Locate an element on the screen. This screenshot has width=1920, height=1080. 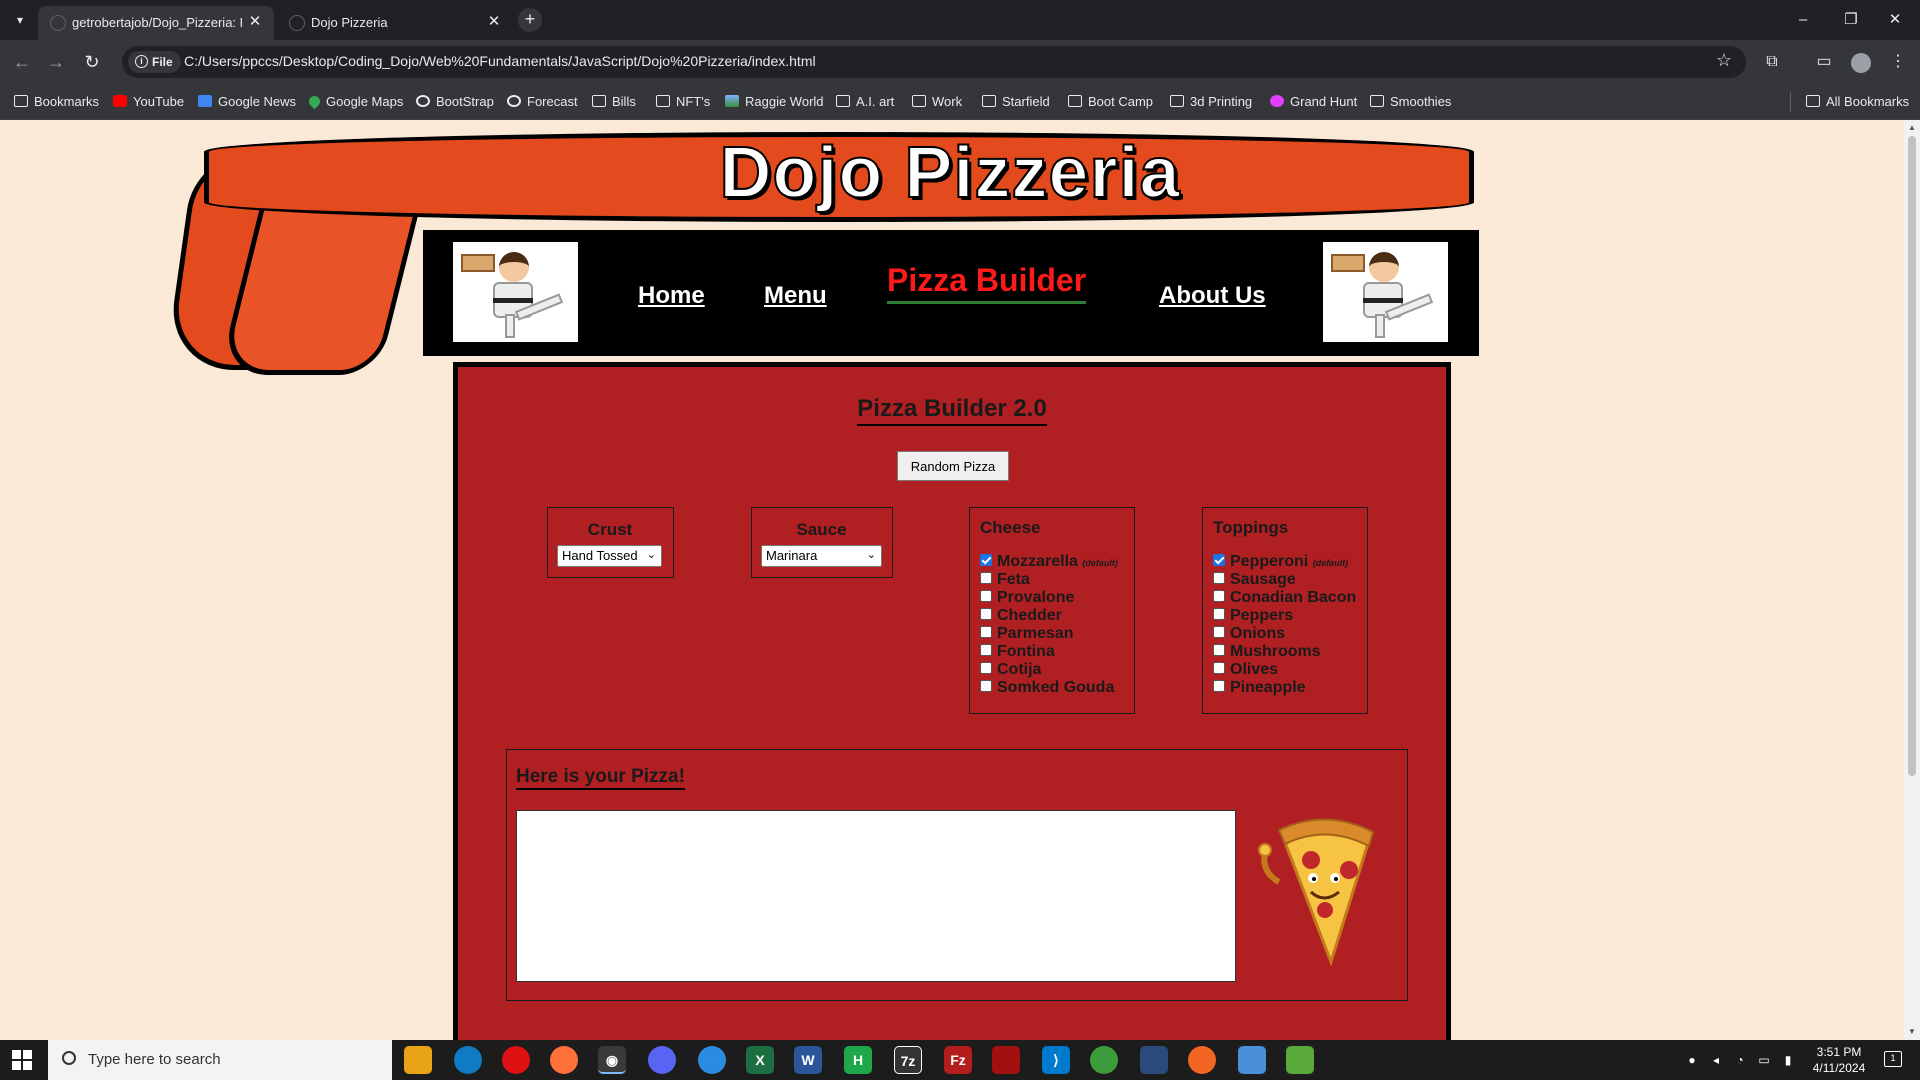
back-arrow-icon: ← is located at coordinates (22, 62).